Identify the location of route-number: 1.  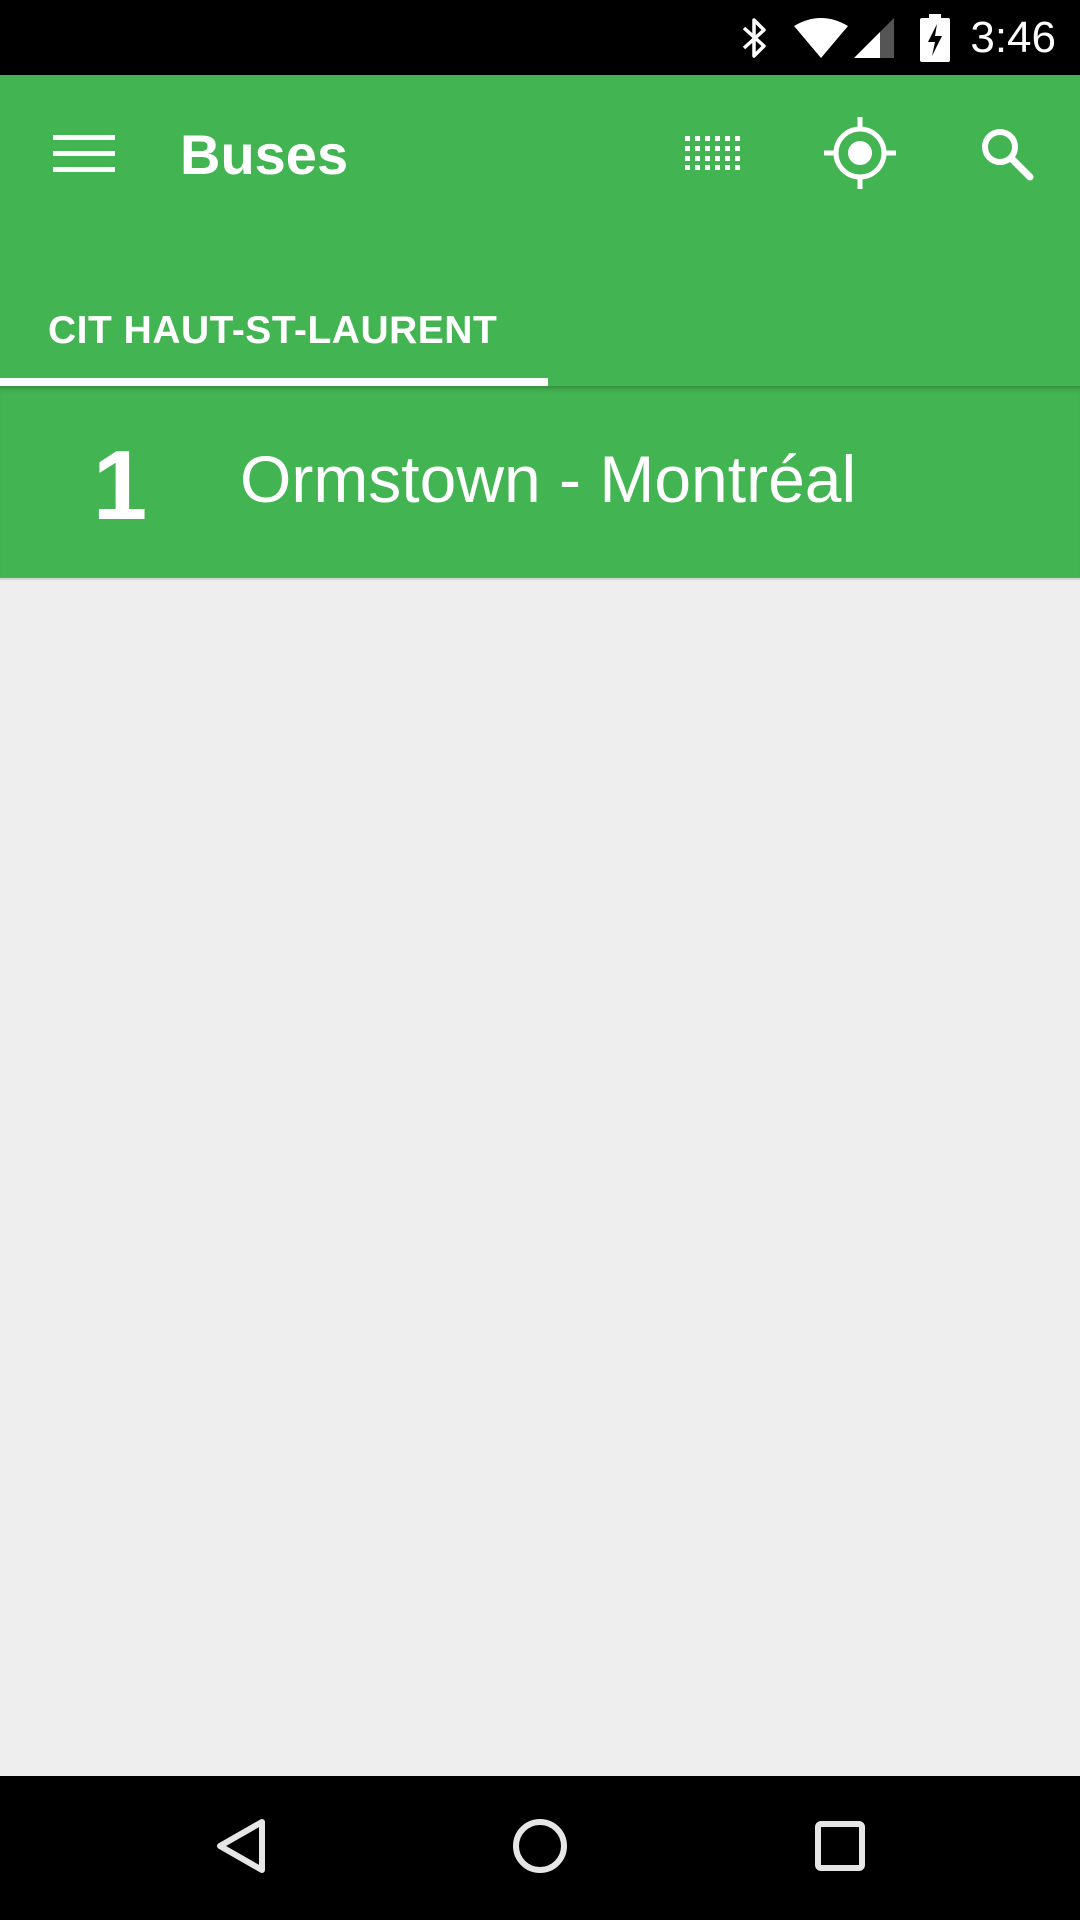
(120, 485).